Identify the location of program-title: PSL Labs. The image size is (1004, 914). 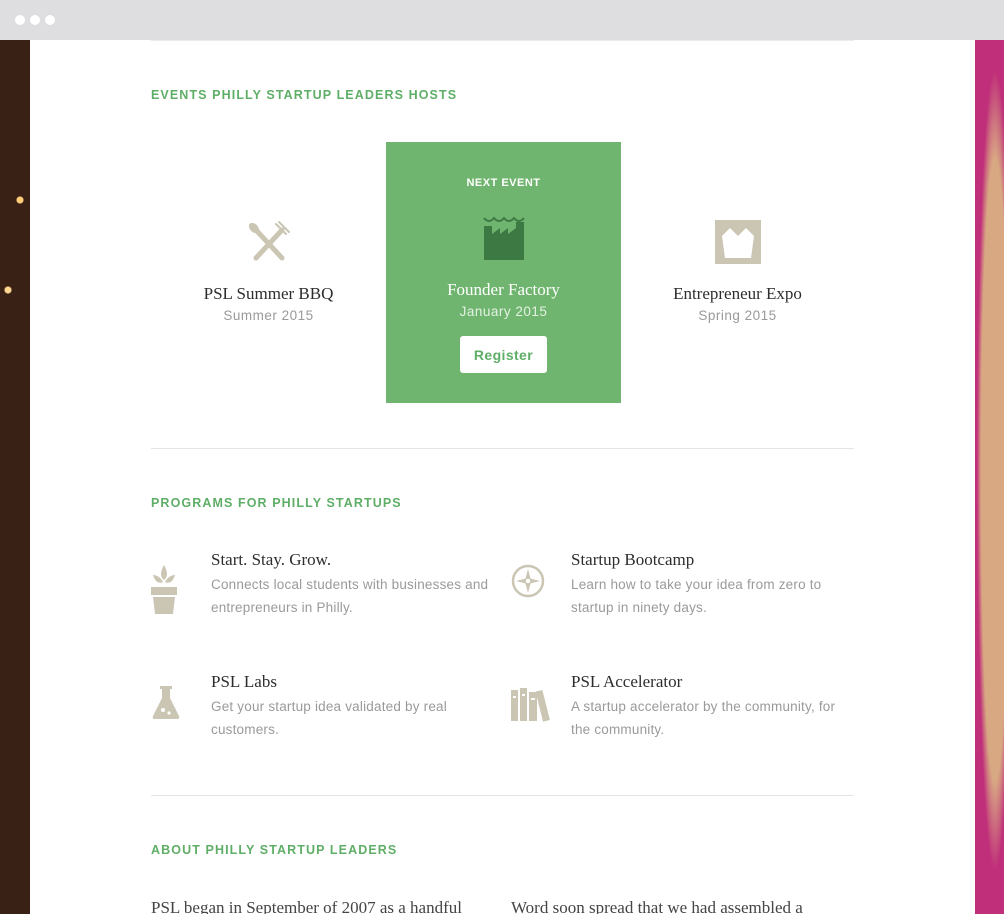
(244, 681).